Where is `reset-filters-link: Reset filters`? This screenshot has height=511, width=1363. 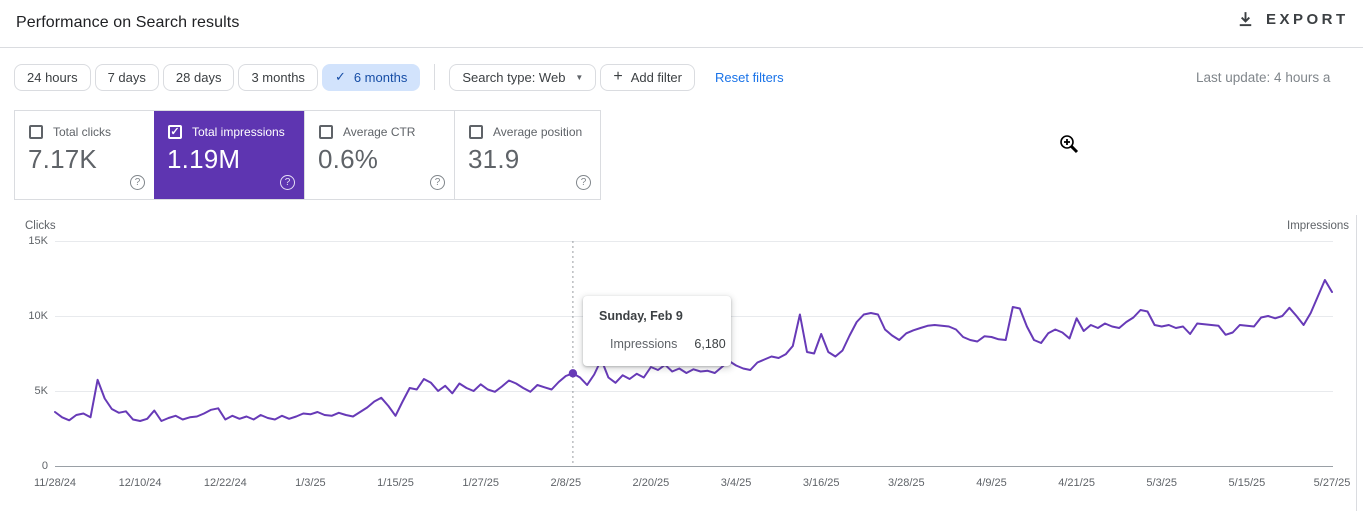 reset-filters-link: Reset filters is located at coordinates (749, 77).